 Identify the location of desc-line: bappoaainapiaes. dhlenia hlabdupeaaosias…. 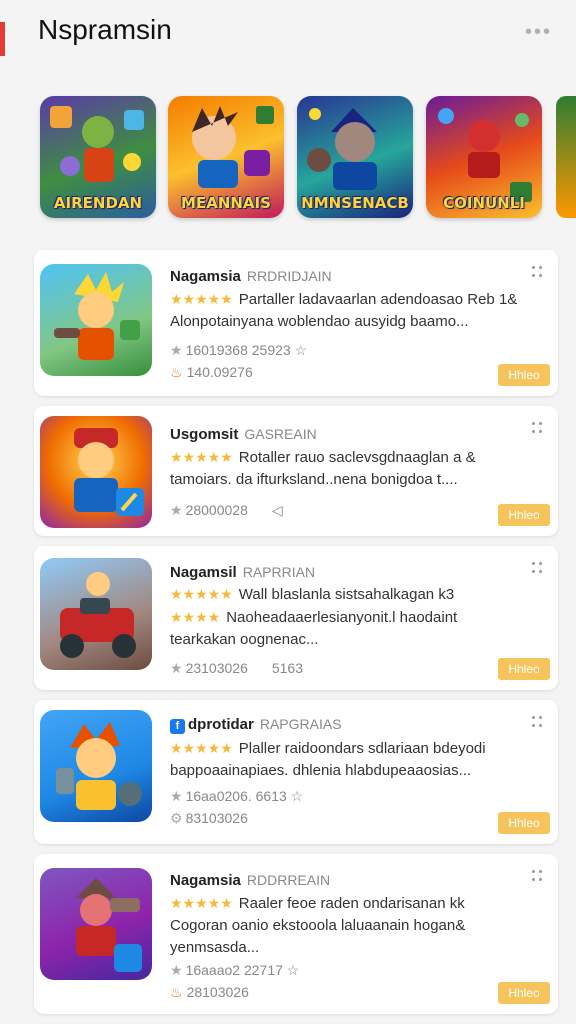
(321, 770).